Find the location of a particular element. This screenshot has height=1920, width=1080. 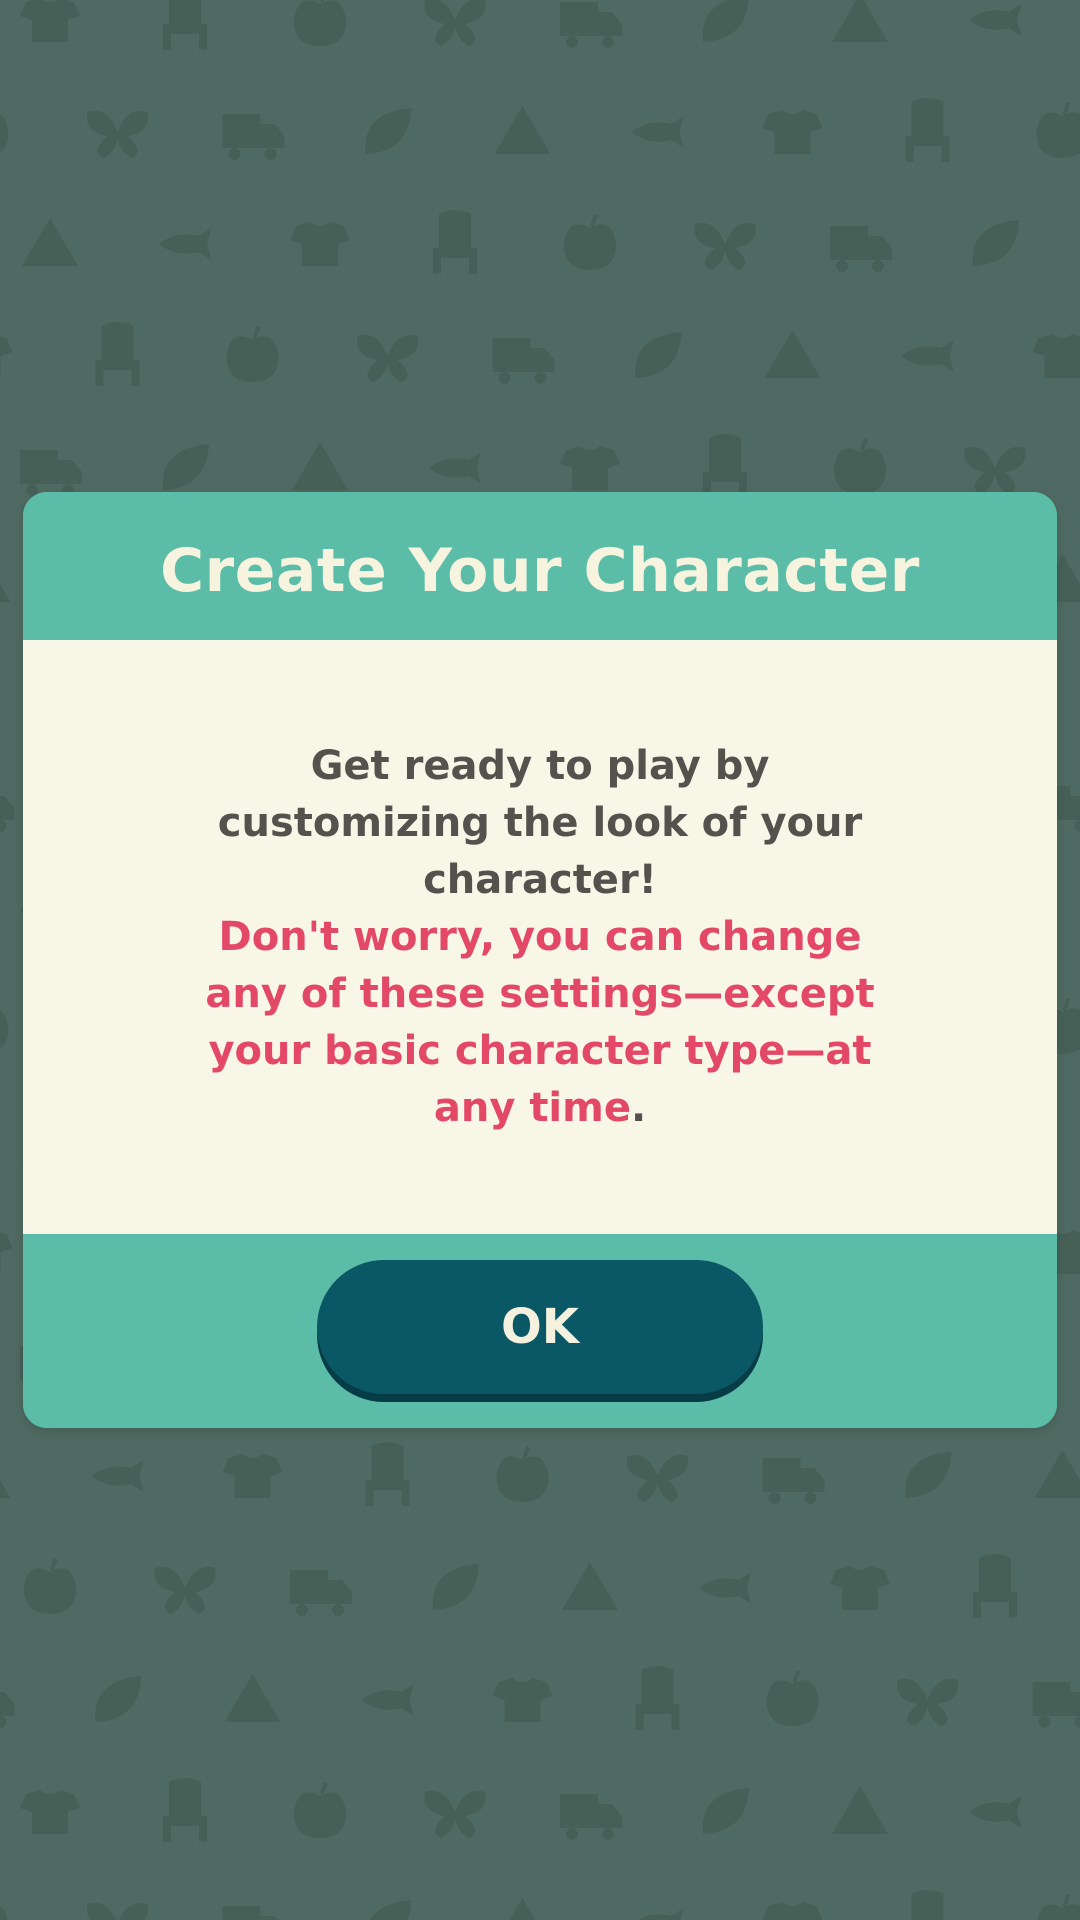

dialog-footer: OK is located at coordinates (540, 1331).